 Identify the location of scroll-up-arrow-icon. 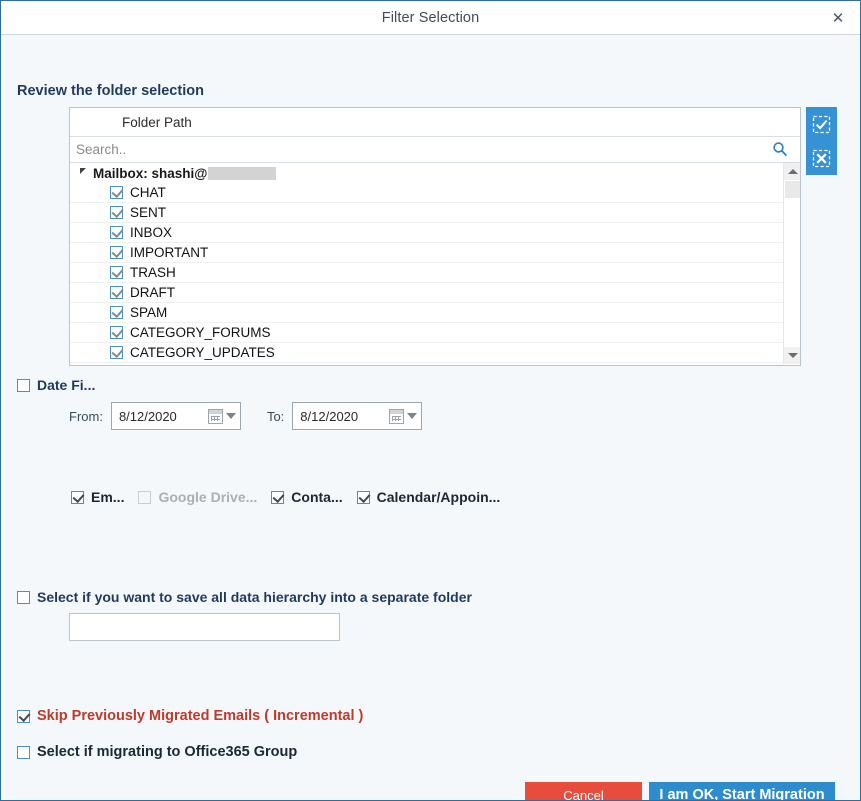
(792, 171).